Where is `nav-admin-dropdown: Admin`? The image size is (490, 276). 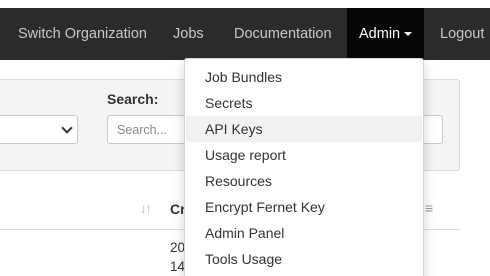
nav-admin-dropdown: Admin is located at coordinates (386, 34).